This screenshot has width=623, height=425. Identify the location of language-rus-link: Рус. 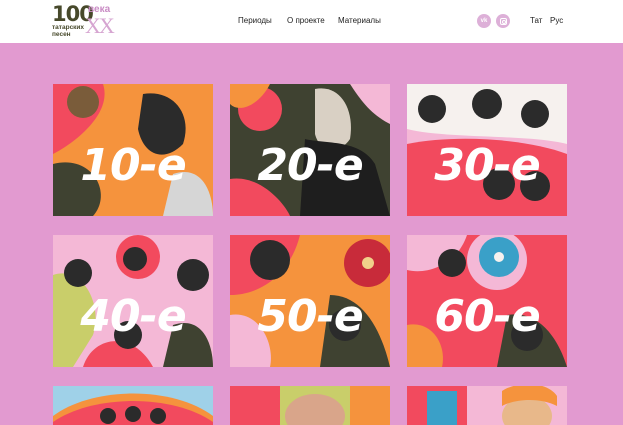
(556, 20).